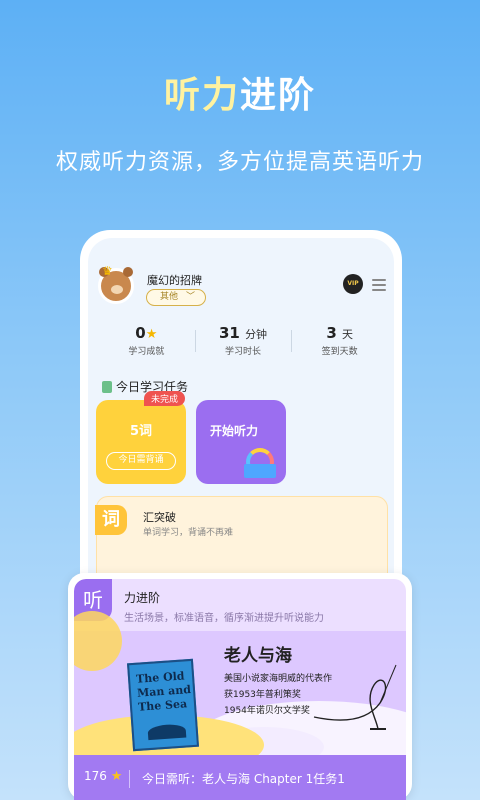 This screenshot has width=480, height=800. I want to click on today-listening-task: 今日需听：老人与海 Chapter 1任务1, so click(243, 779).